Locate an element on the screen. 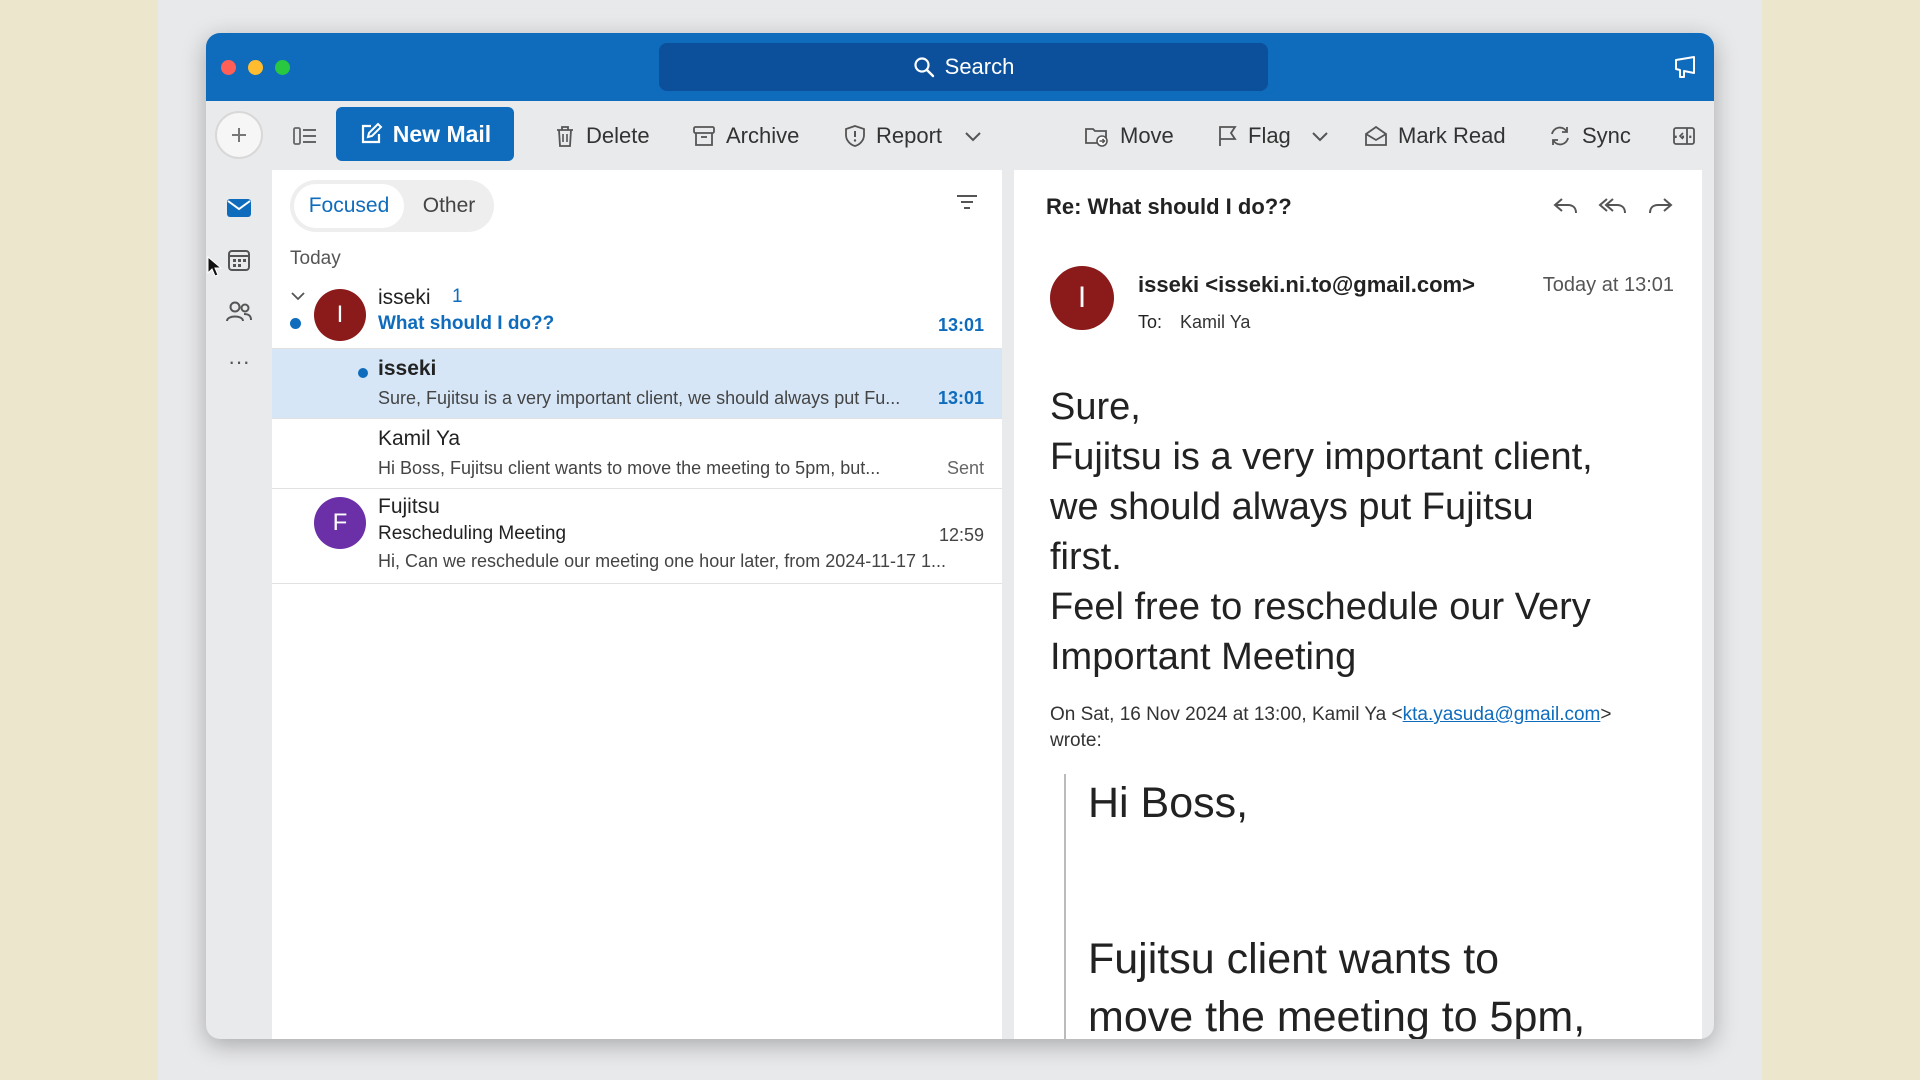 Image resolution: width=1920 pixels, height=1080 pixels. flag-label: Flag is located at coordinates (1269, 135).